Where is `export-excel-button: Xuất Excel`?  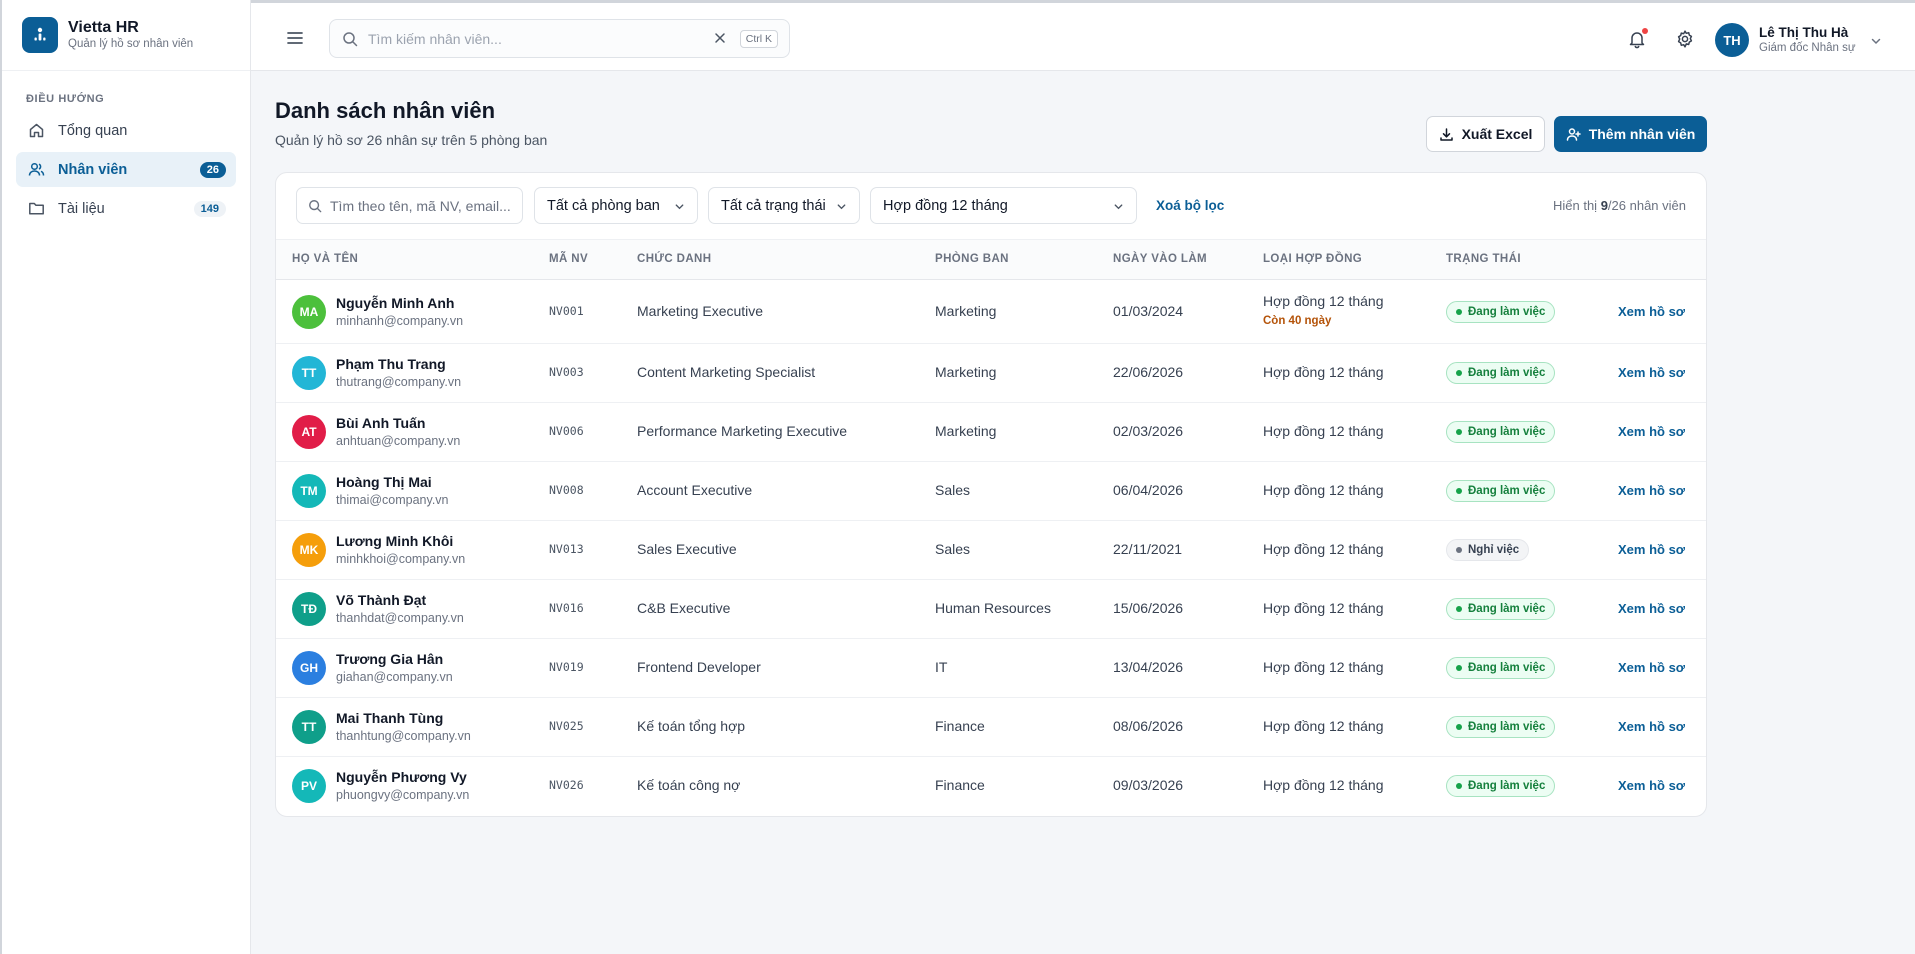
export-excel-button: Xuất Excel is located at coordinates (1485, 134).